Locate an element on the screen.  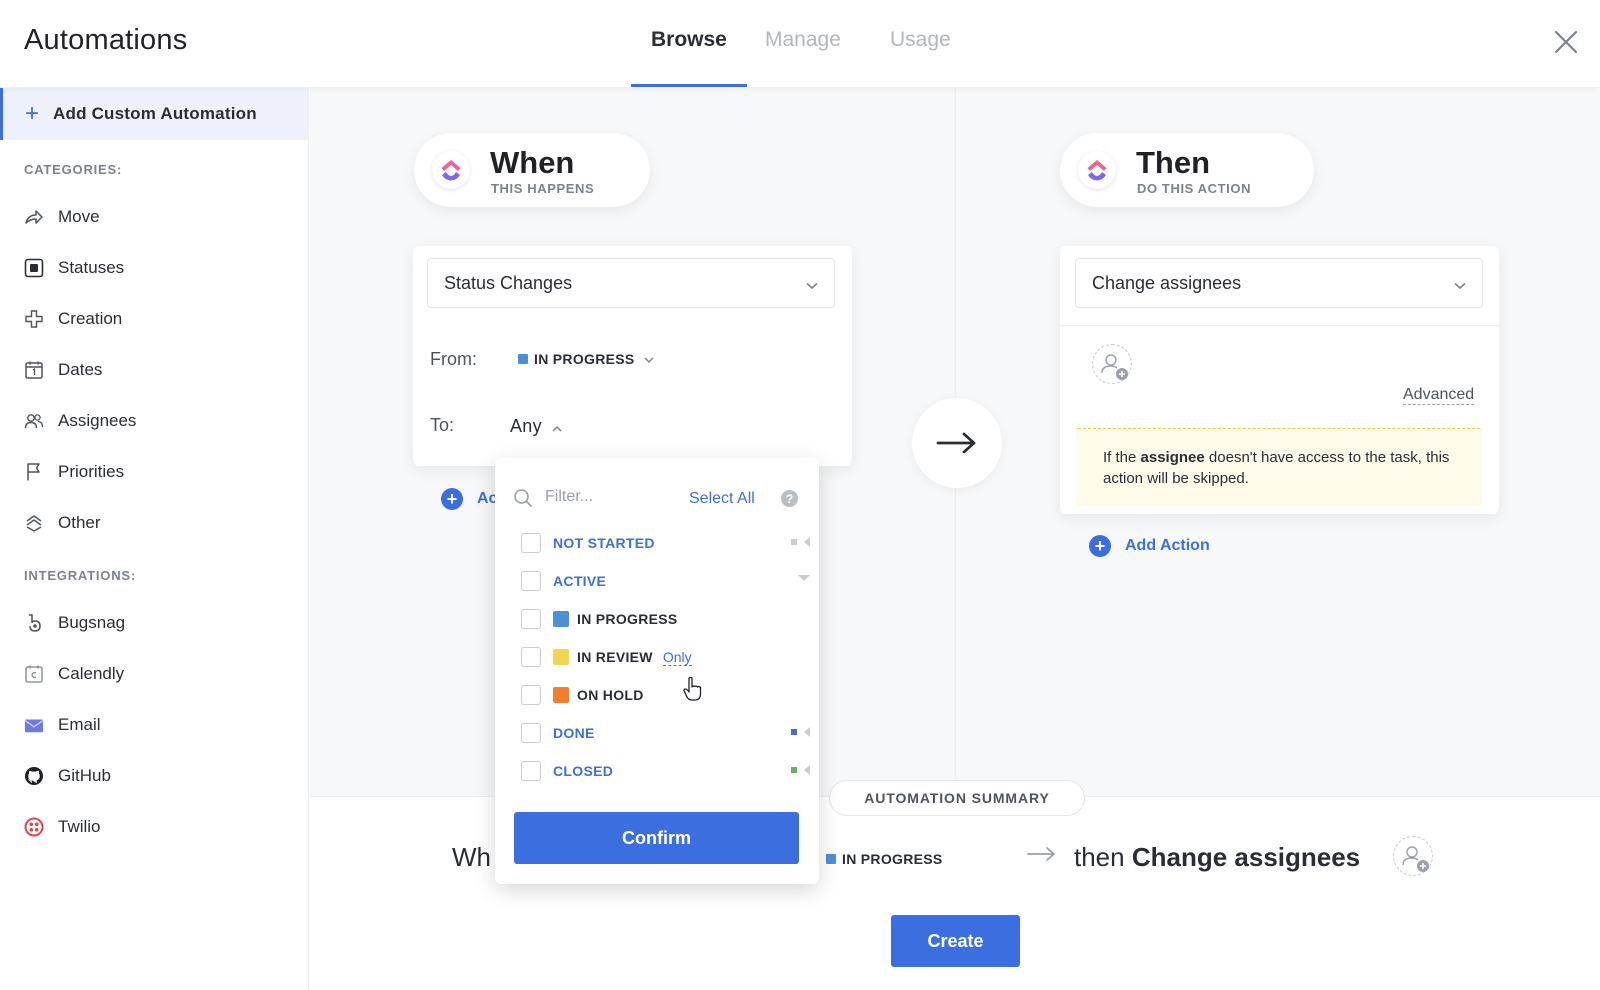
hand-cursor-icon is located at coordinates (693, 691).